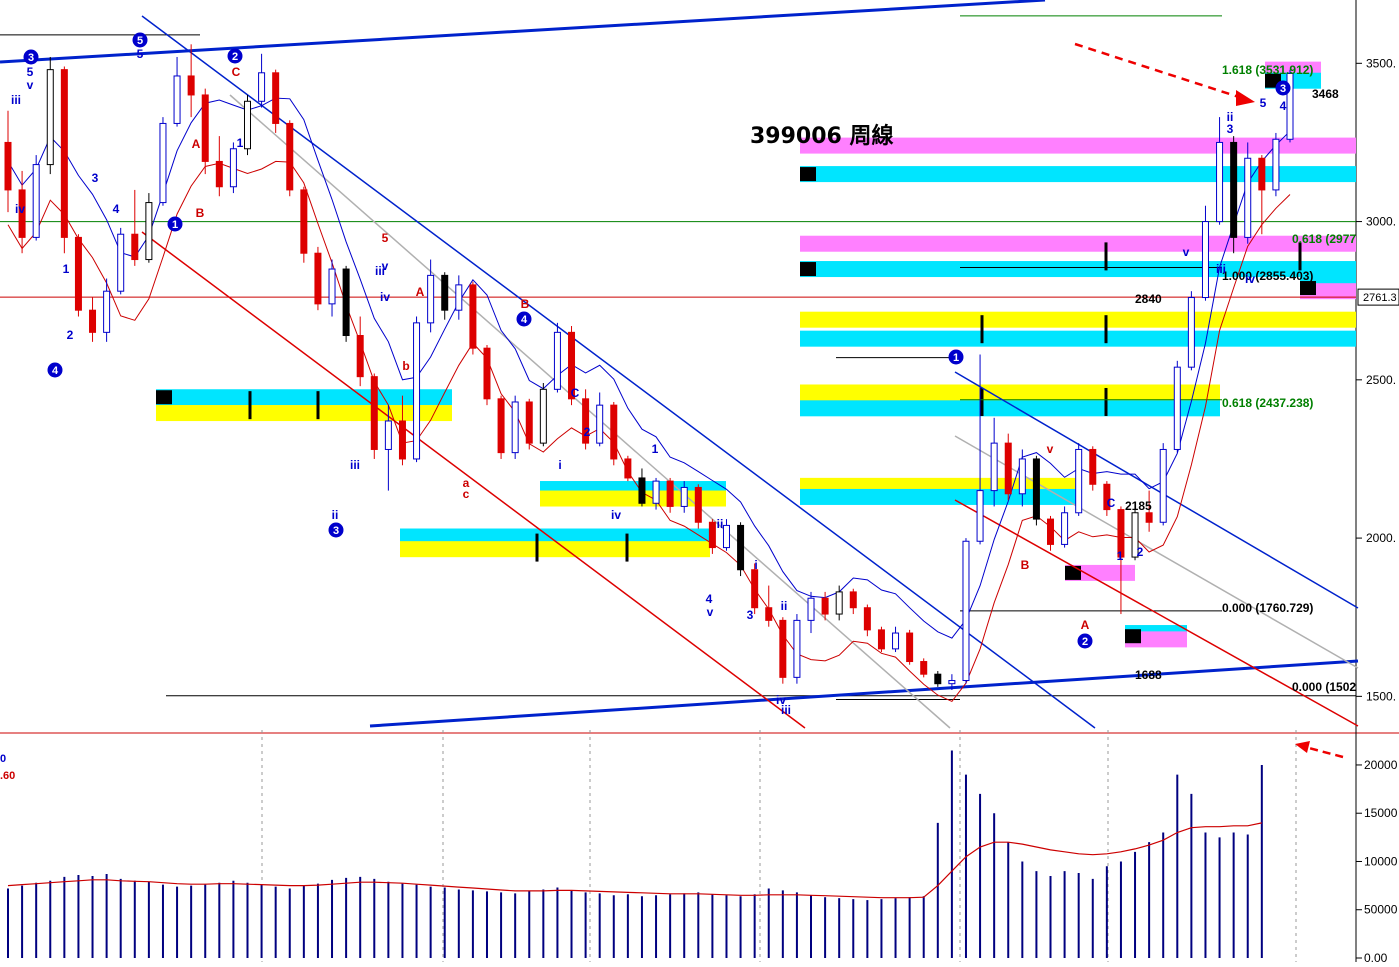 This screenshot has height=967, width=1399. Describe the element at coordinates (1025, 565) in the screenshot. I see `wave-label: B` at that location.